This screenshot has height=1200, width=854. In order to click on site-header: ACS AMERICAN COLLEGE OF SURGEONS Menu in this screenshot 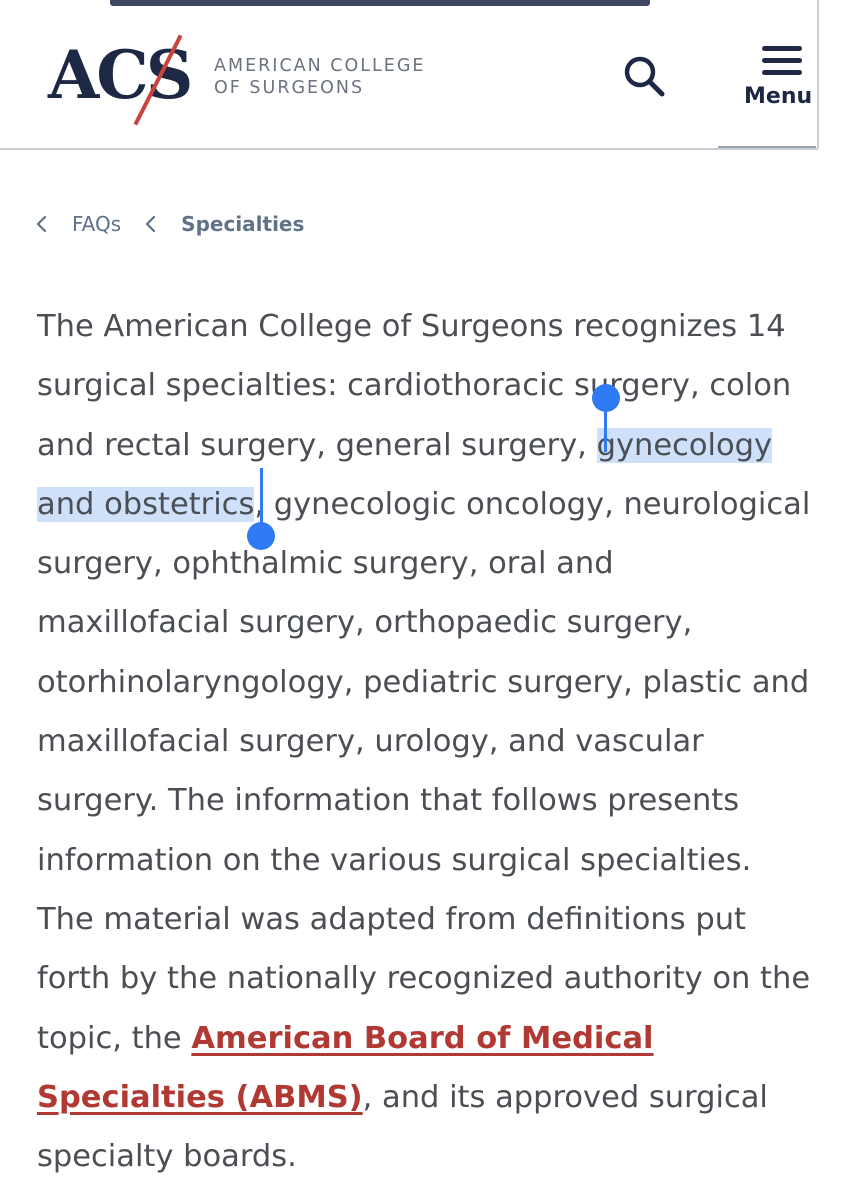, I will do `click(409, 75)`.